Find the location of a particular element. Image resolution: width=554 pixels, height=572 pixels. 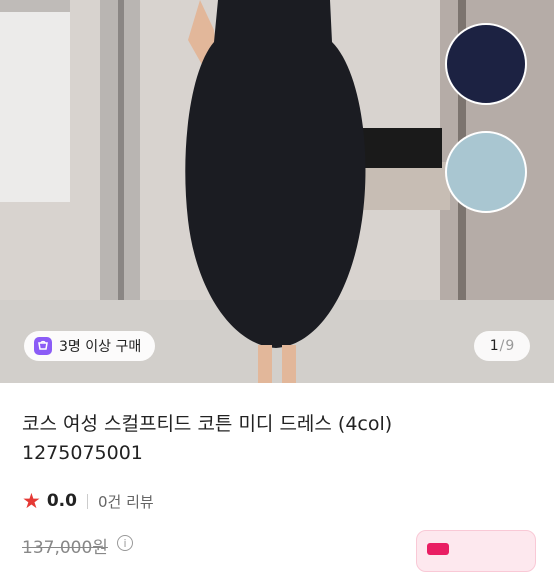

group-buy-badge: 3명 이상 구매 is located at coordinates (90, 346).